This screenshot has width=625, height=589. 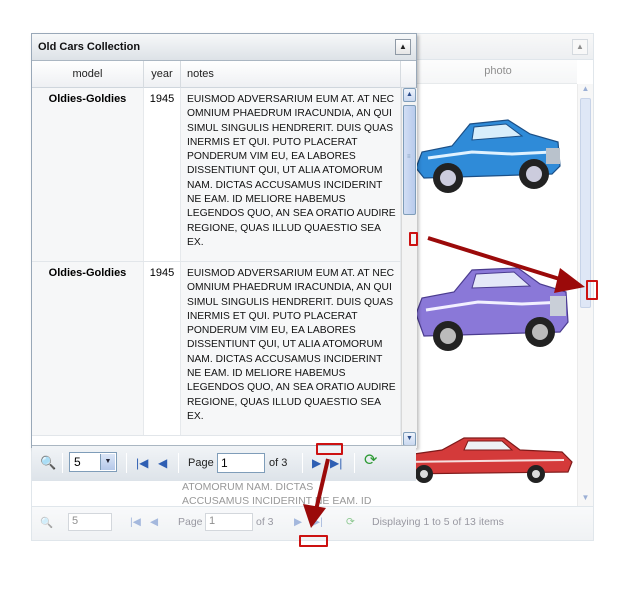 What do you see at coordinates (497, 259) in the screenshot?
I see `arrow-right-icon` at bounding box center [497, 259].